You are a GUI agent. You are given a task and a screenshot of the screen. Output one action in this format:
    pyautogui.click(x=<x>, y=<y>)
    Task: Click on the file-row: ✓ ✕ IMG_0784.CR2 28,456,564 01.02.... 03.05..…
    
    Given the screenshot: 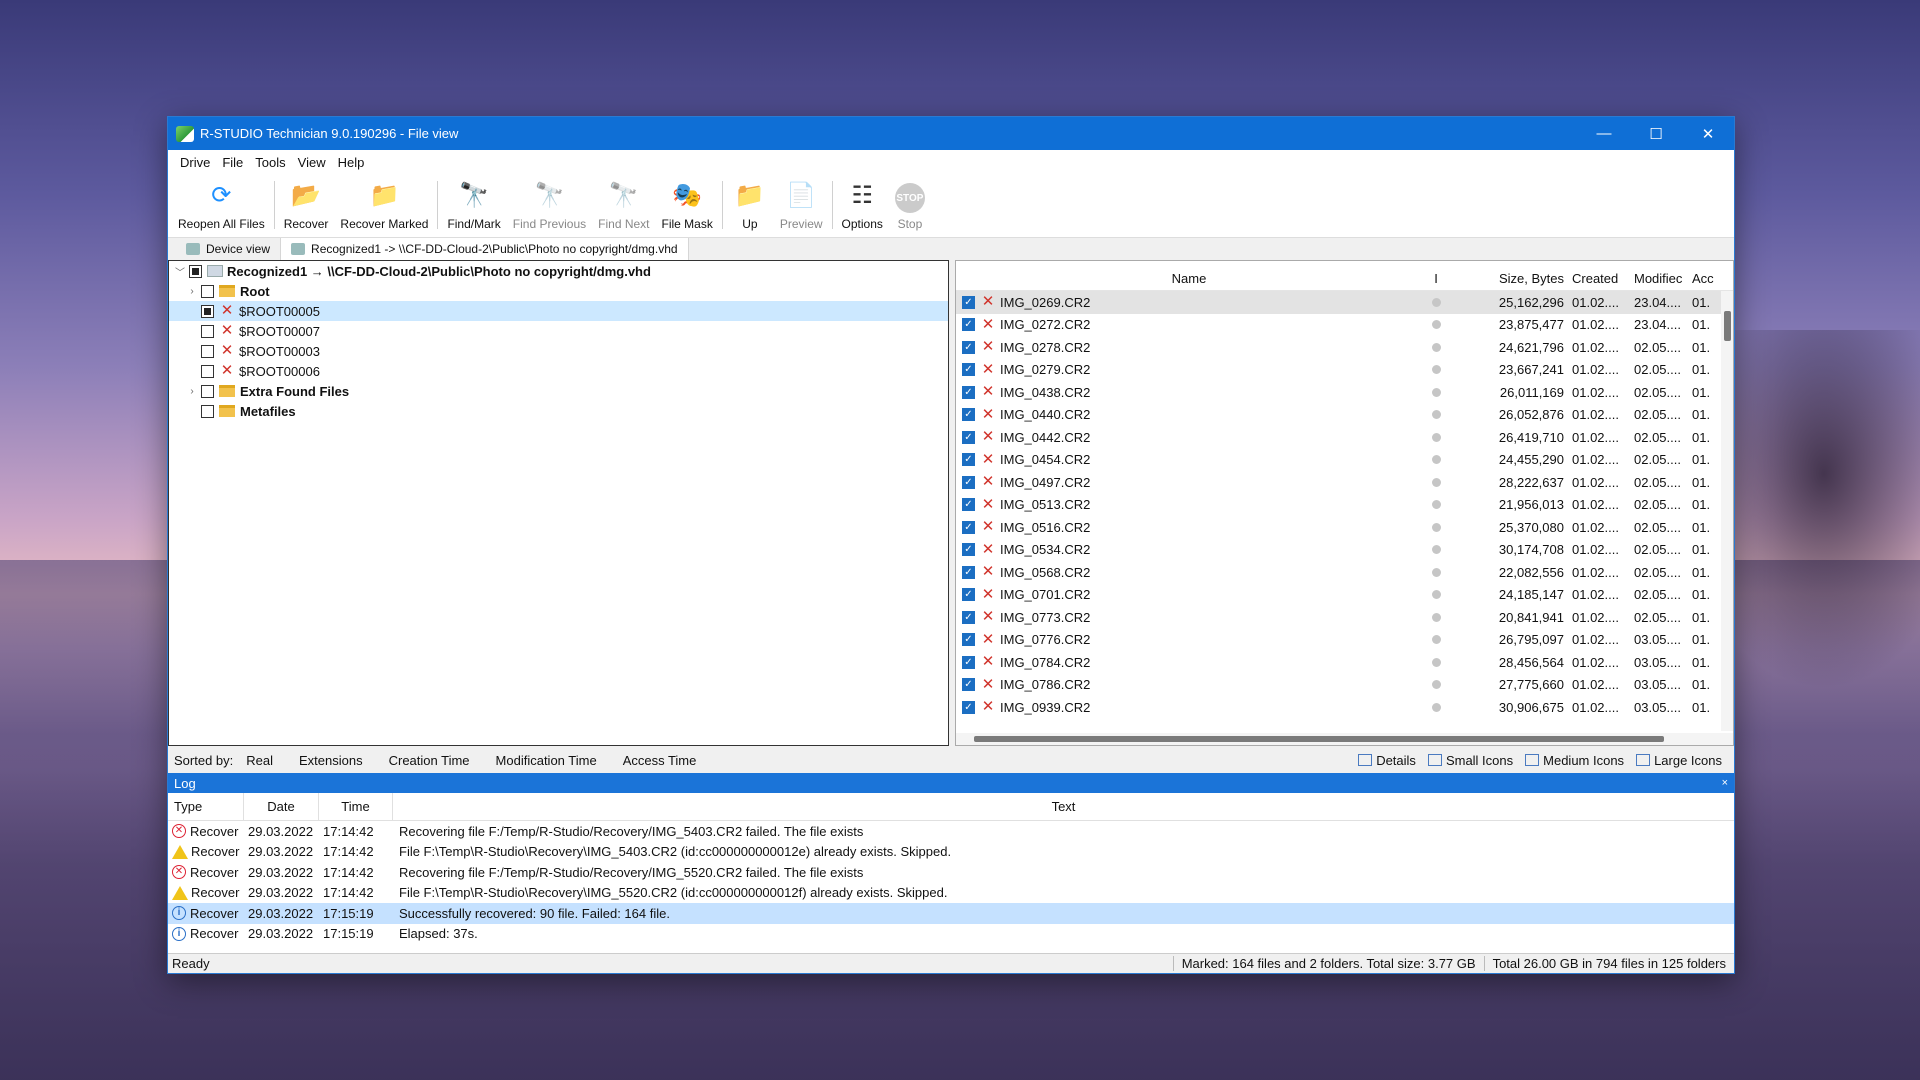 What is the action you would take?
    pyautogui.click(x=1344, y=662)
    